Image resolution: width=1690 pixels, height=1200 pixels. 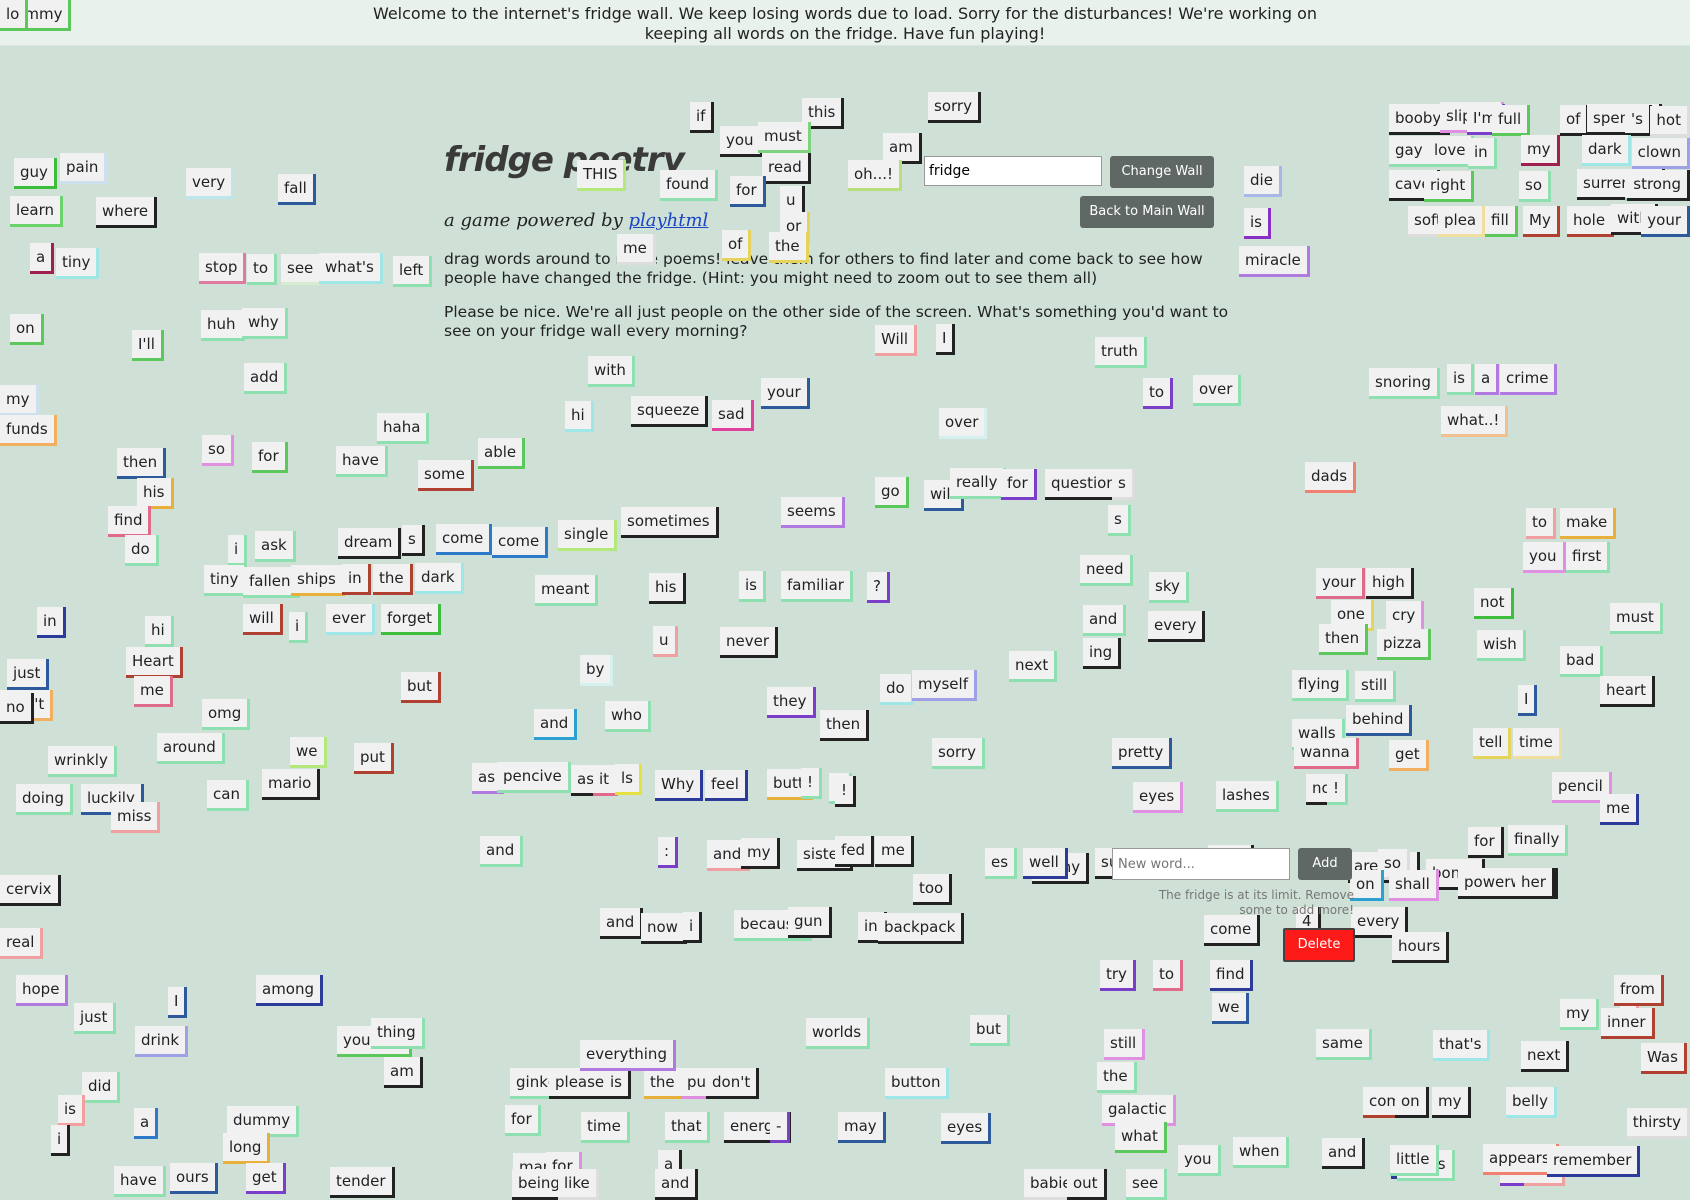 What do you see at coordinates (812, 783) in the screenshot?
I see `word-magnet: !` at bounding box center [812, 783].